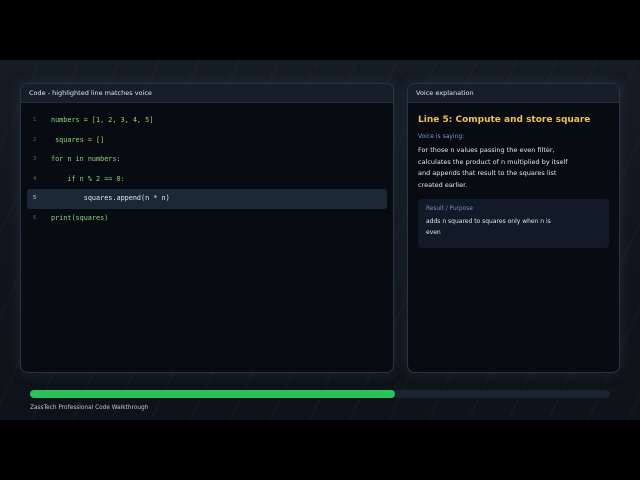 This screenshot has height=480, width=640. What do you see at coordinates (78, 139) in the screenshot?
I see `line-code: squares = []` at bounding box center [78, 139].